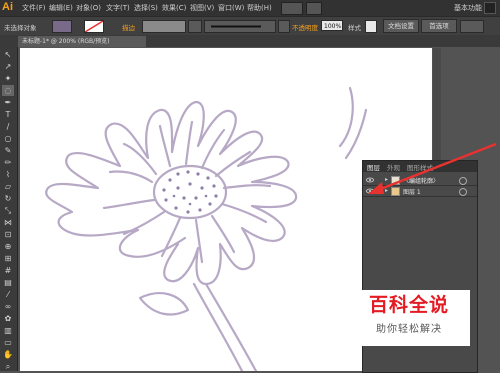  I want to click on stroke-swatch, so click(94, 26).